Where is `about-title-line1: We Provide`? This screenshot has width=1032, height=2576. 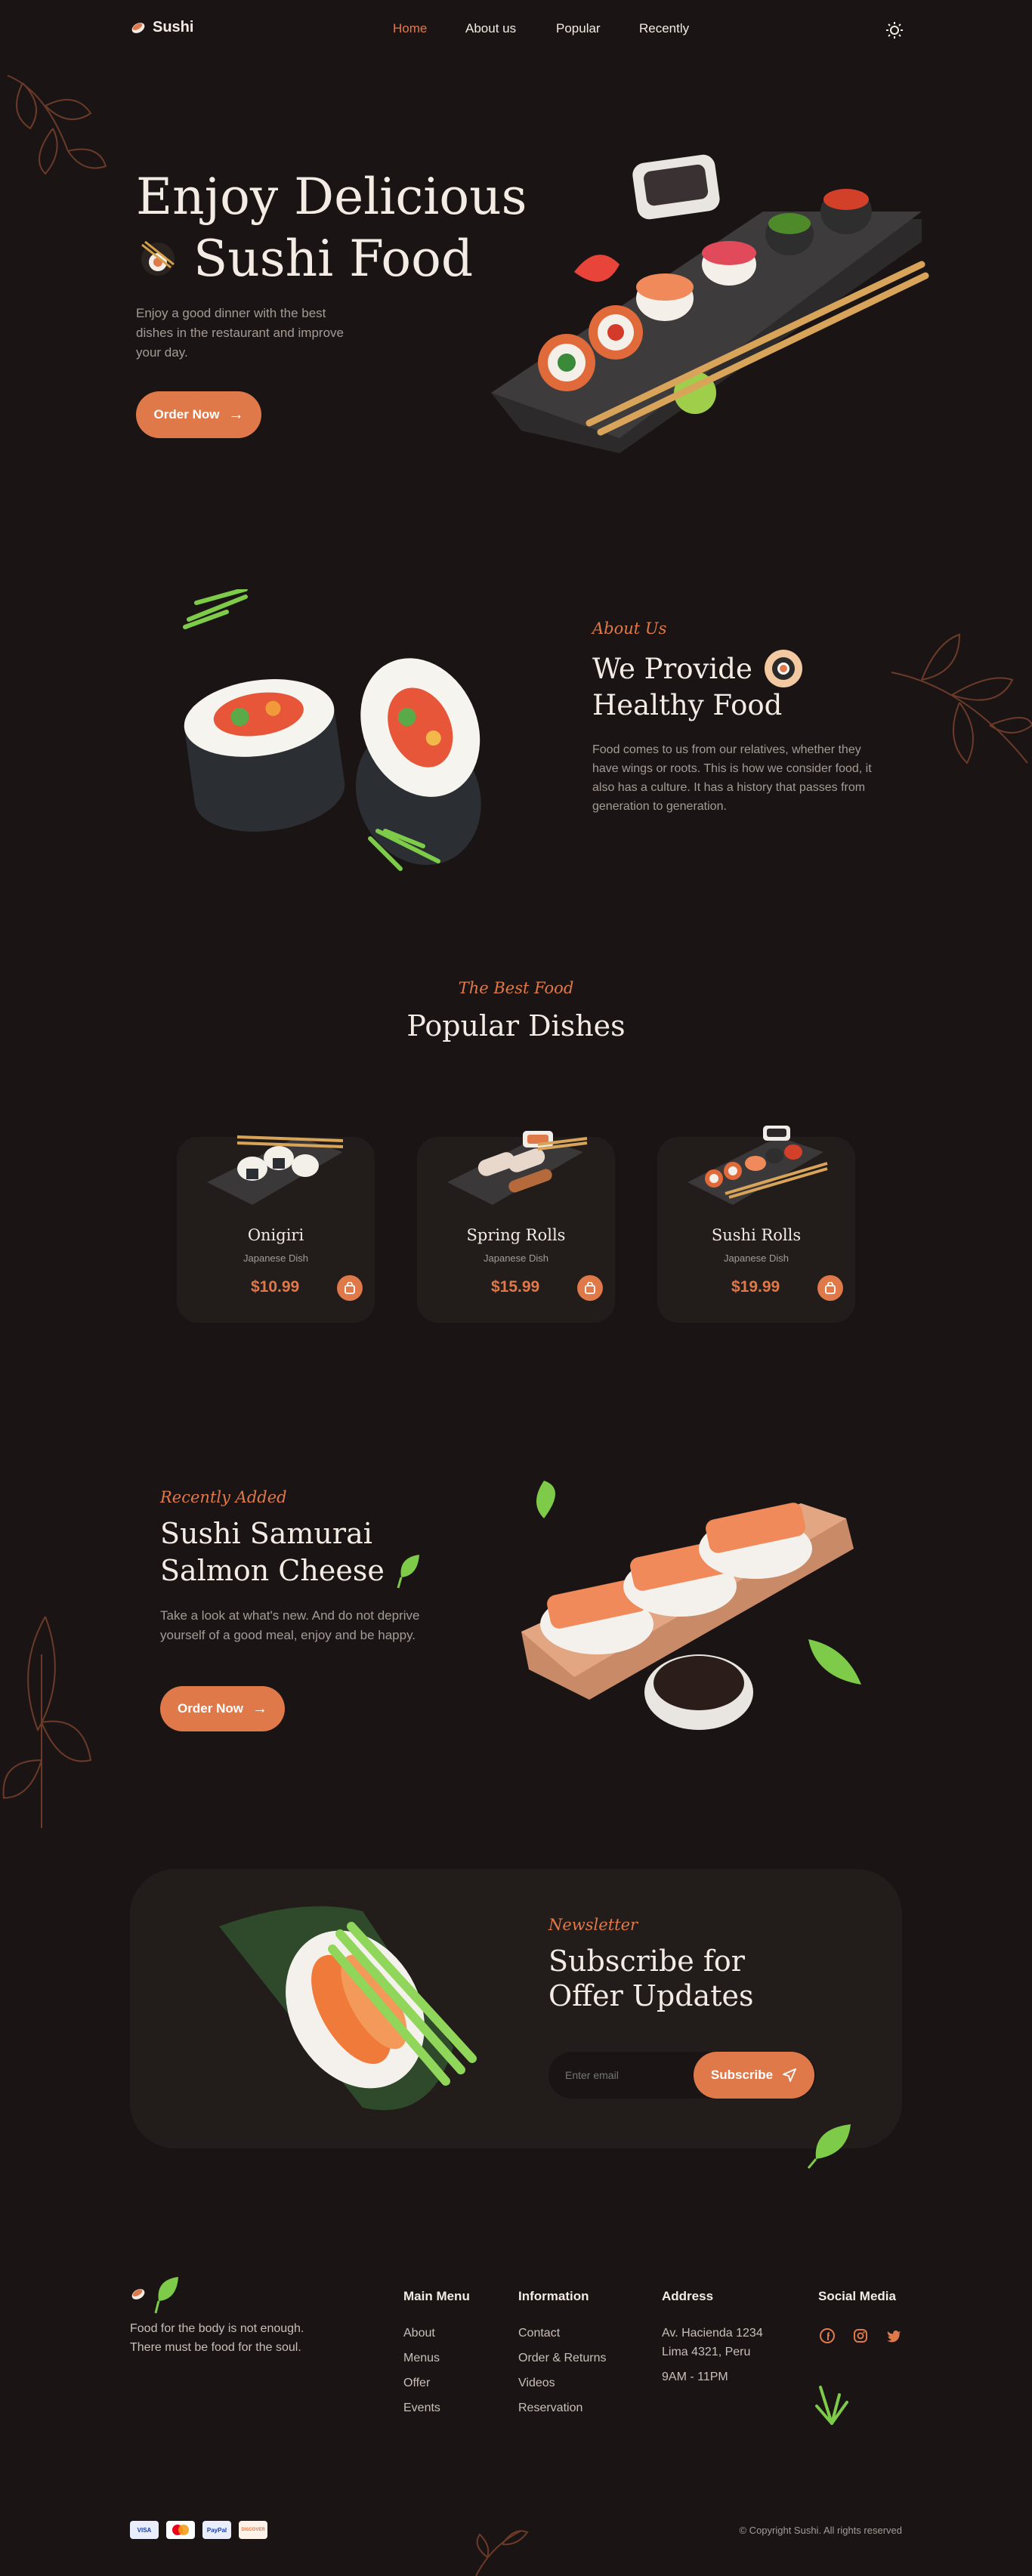 about-title-line1: We Provide is located at coordinates (672, 668).